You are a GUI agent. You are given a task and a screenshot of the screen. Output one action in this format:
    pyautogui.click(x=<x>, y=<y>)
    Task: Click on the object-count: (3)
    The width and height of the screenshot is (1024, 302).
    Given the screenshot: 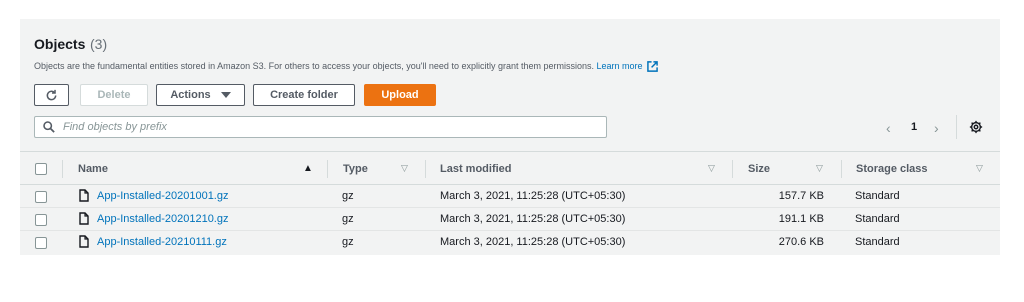 What is the action you would take?
    pyautogui.click(x=99, y=44)
    